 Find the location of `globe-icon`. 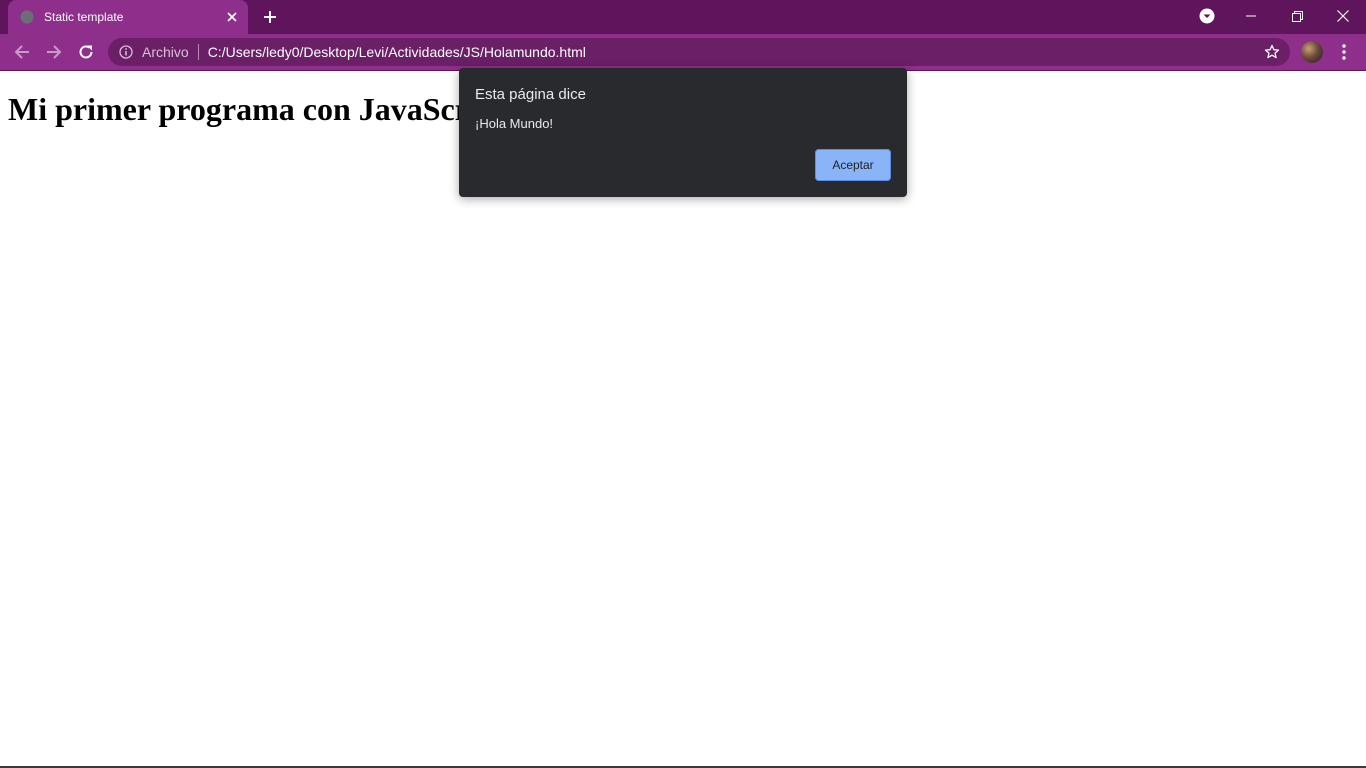

globe-icon is located at coordinates (27, 17).